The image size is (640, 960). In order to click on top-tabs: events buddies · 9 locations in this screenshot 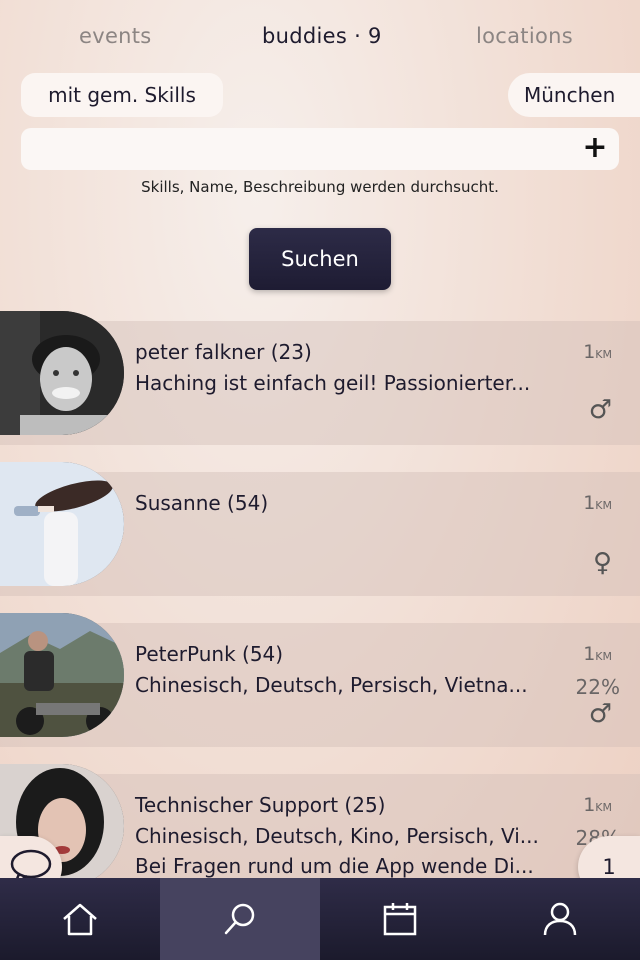, I will do `click(320, 38)`.